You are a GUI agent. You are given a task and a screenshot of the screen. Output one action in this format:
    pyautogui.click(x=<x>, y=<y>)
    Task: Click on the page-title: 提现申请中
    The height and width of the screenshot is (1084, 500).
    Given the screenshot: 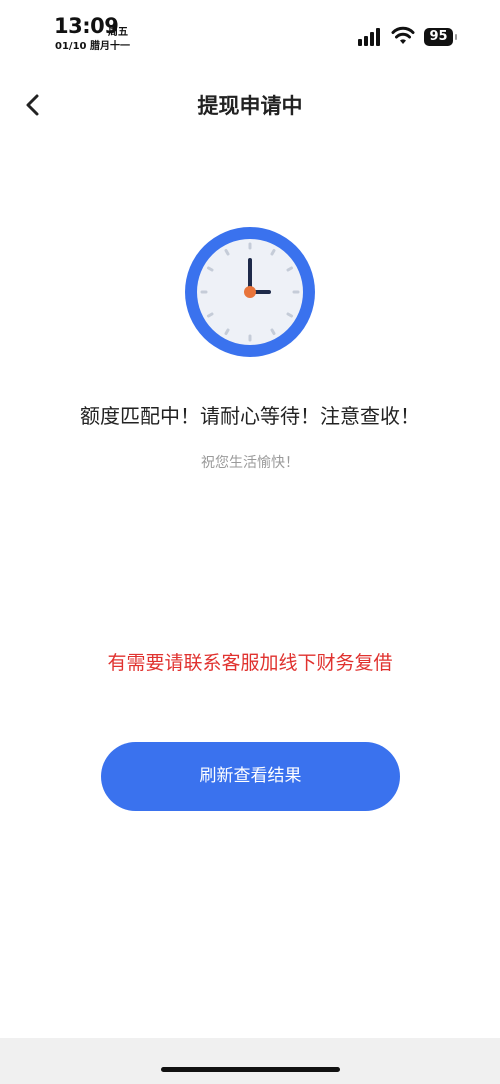 What is the action you would take?
    pyautogui.click(x=250, y=106)
    